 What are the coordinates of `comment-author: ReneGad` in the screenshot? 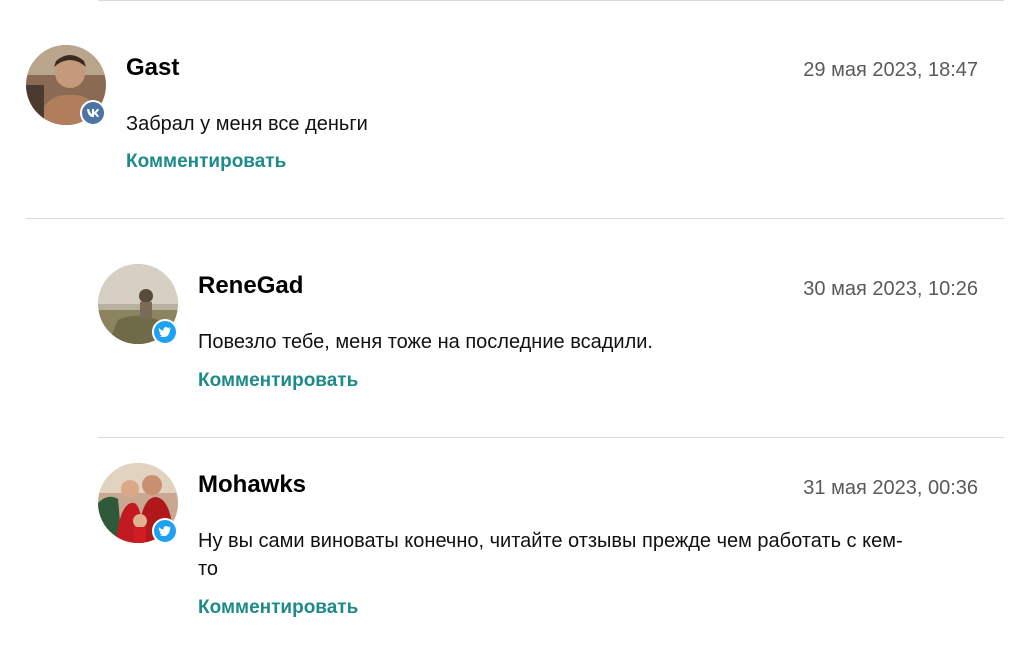 It's located at (251, 285).